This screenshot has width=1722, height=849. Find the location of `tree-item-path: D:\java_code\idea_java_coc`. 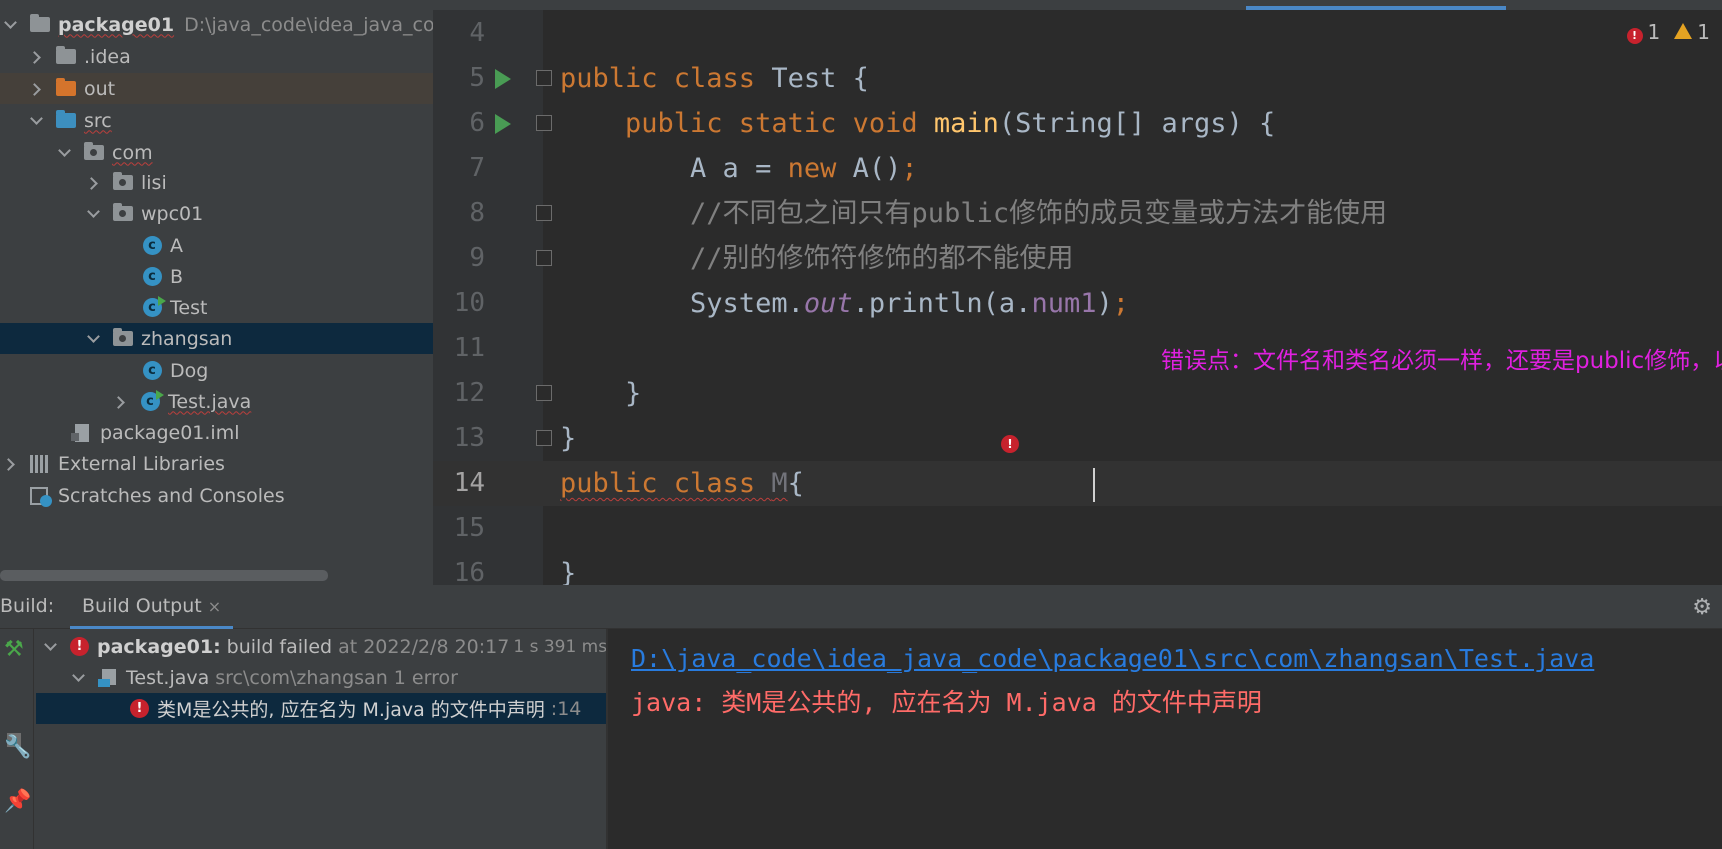

tree-item-path: D:\java_code\idea_java_coc is located at coordinates (308, 24).